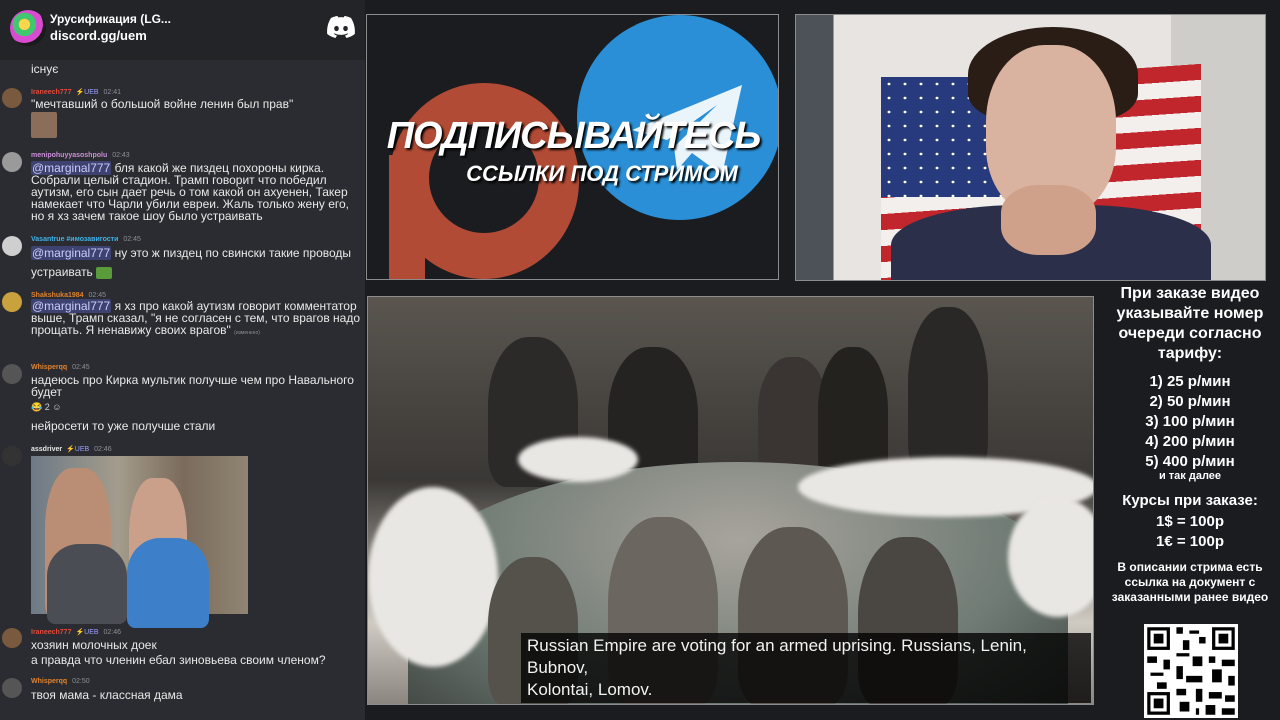  Describe the element at coordinates (407, 217) in the screenshot. I see `patreon-logo-bar` at that location.